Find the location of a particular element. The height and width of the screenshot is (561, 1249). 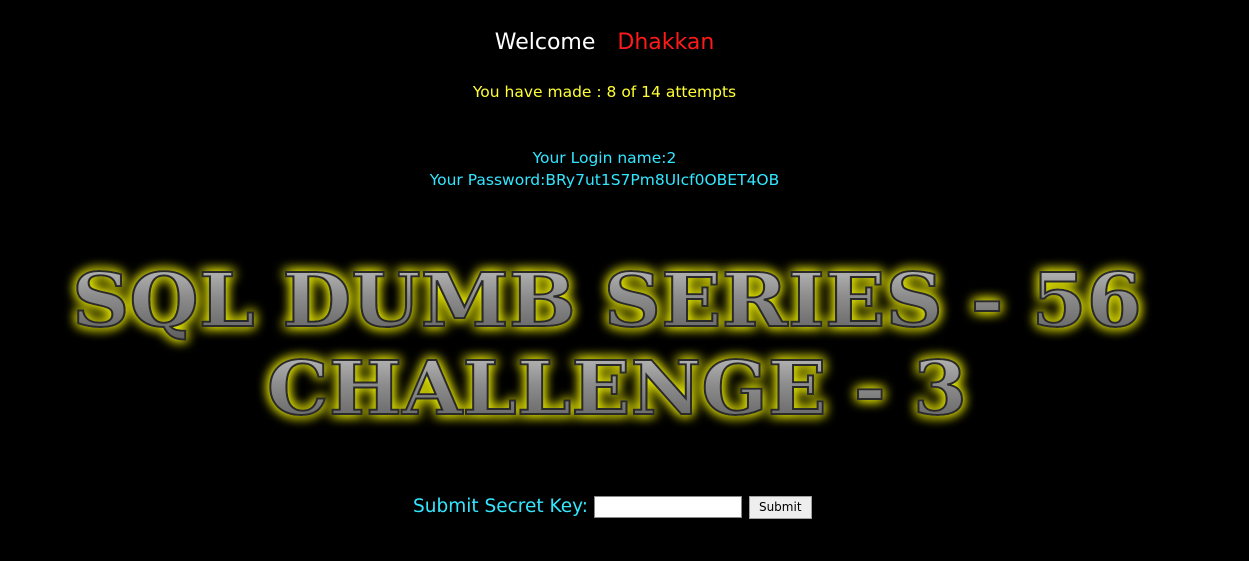

banner-line-2: CHALLENGE - 3 is located at coordinates (617, 389).